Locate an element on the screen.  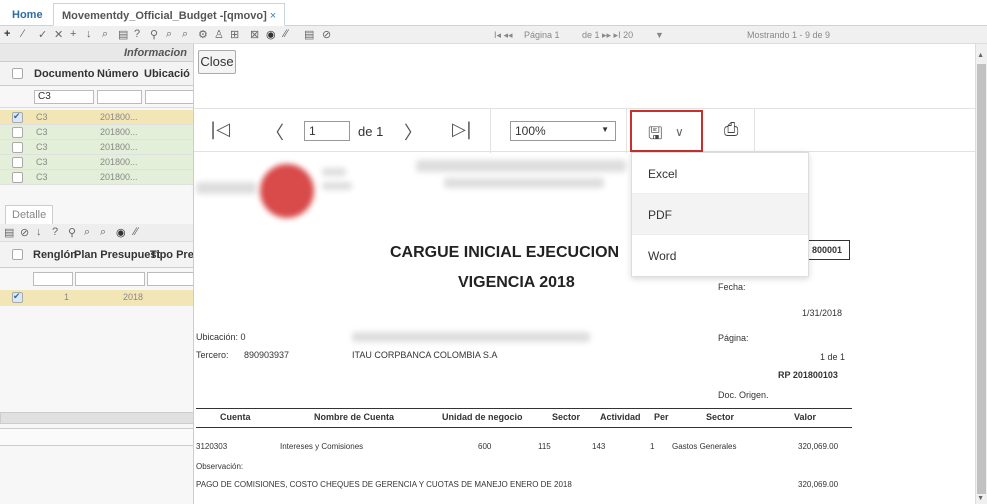
menu-item-excel: Excel is located at coordinates (720, 173).